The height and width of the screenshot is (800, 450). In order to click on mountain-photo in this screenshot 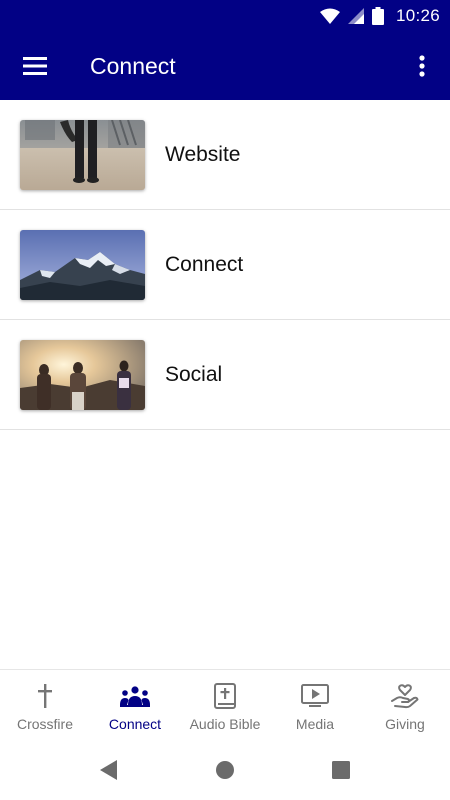, I will do `click(82, 264)`.